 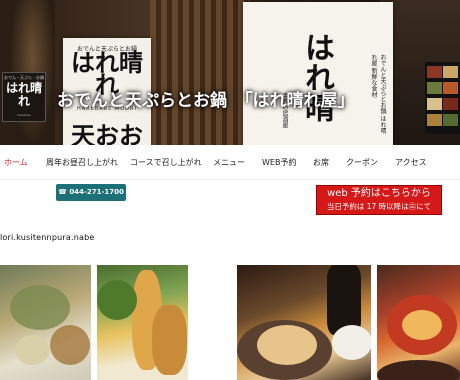 I want to click on hotpot-photo, so click(x=418, y=322).